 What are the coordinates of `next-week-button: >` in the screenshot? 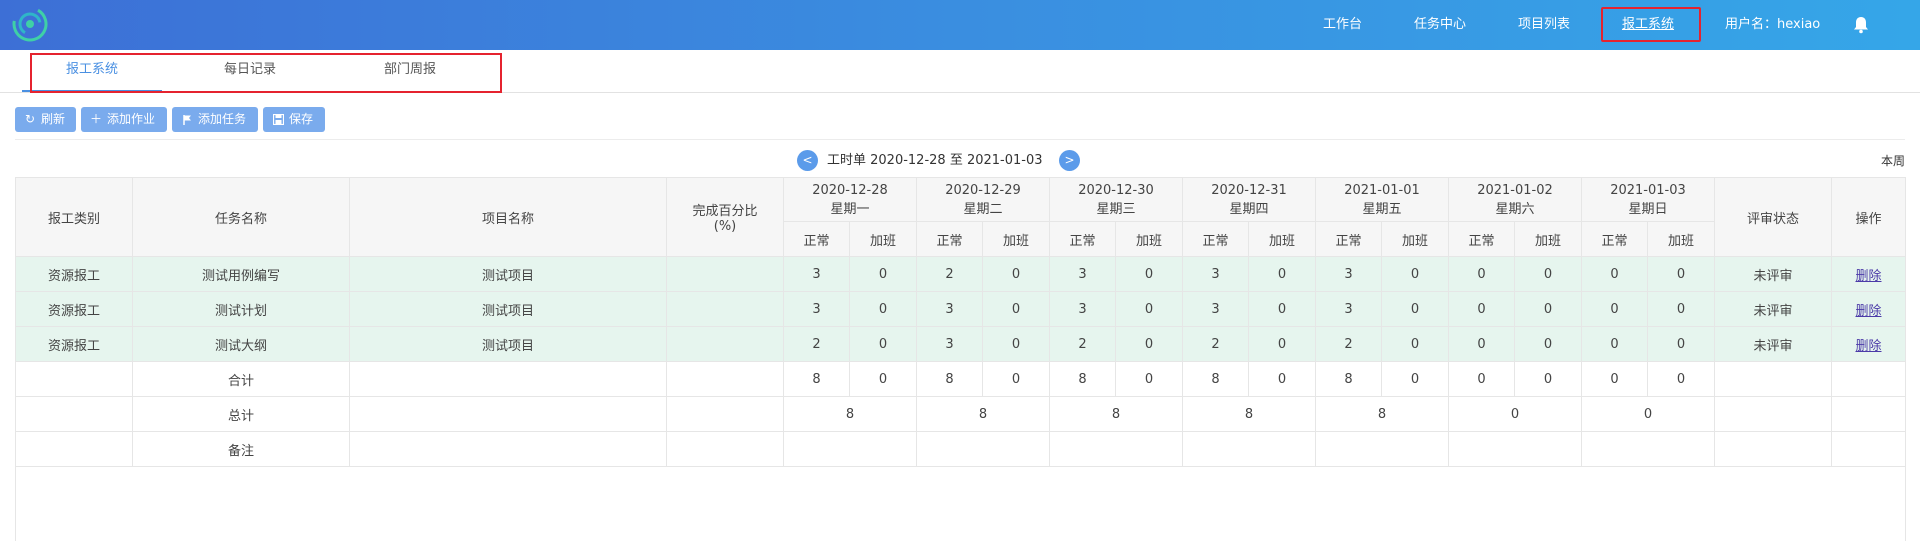 It's located at (1069, 160).